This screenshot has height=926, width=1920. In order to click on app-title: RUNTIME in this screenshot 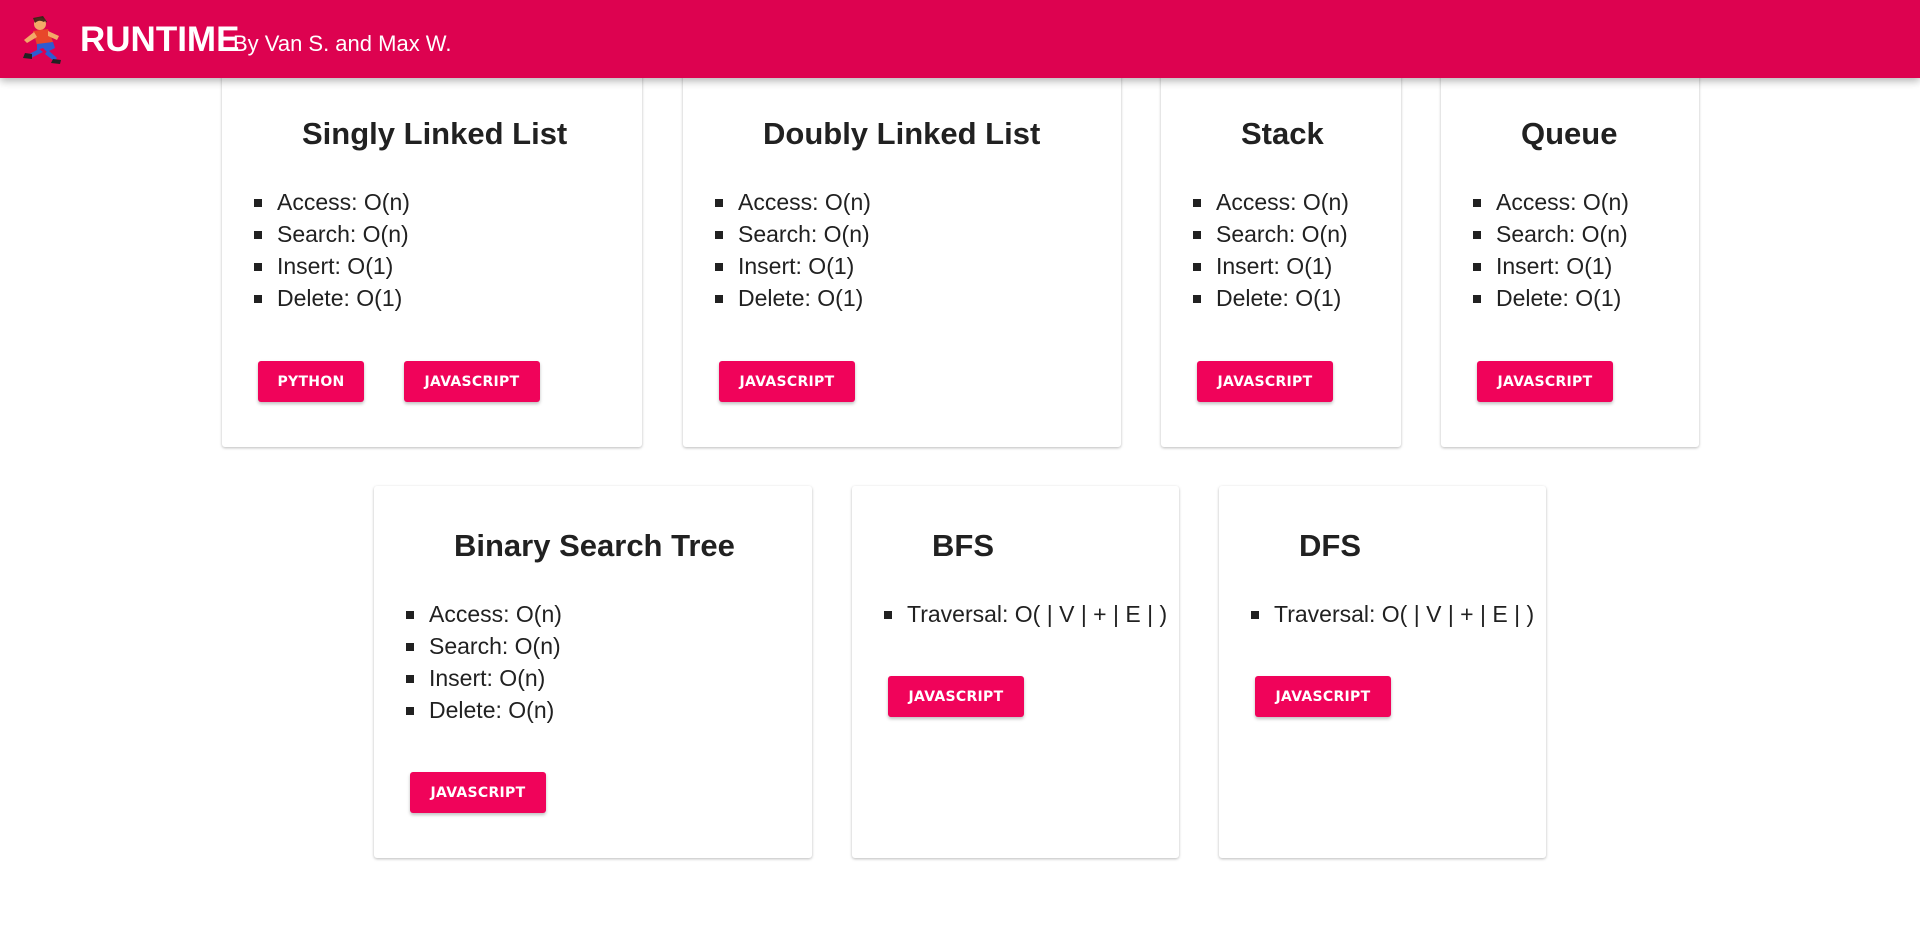, I will do `click(160, 39)`.